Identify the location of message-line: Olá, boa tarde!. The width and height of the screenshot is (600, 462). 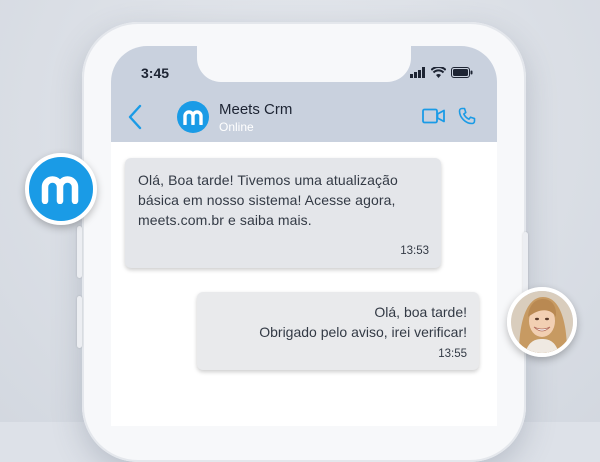
(420, 312).